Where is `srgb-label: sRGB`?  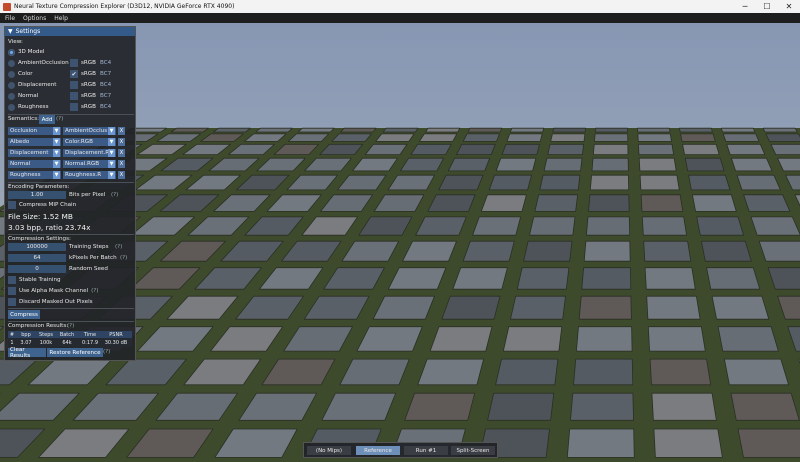 srgb-label: sRGB is located at coordinates (88, 63).